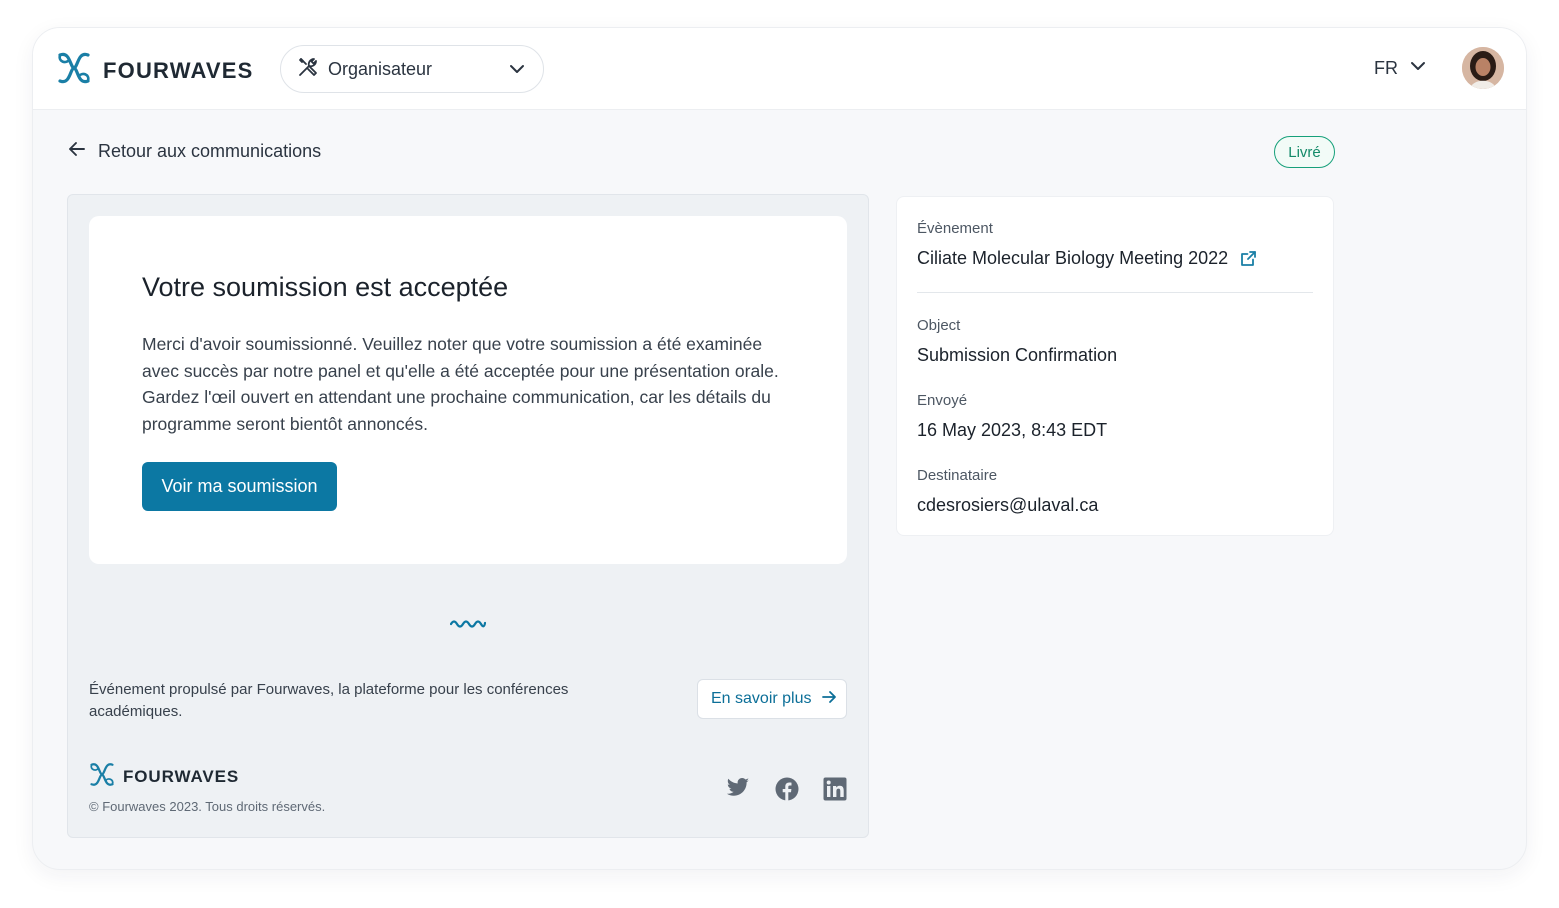 This screenshot has height=908, width=1559. I want to click on role-select-value: Organisateur, so click(380, 68).